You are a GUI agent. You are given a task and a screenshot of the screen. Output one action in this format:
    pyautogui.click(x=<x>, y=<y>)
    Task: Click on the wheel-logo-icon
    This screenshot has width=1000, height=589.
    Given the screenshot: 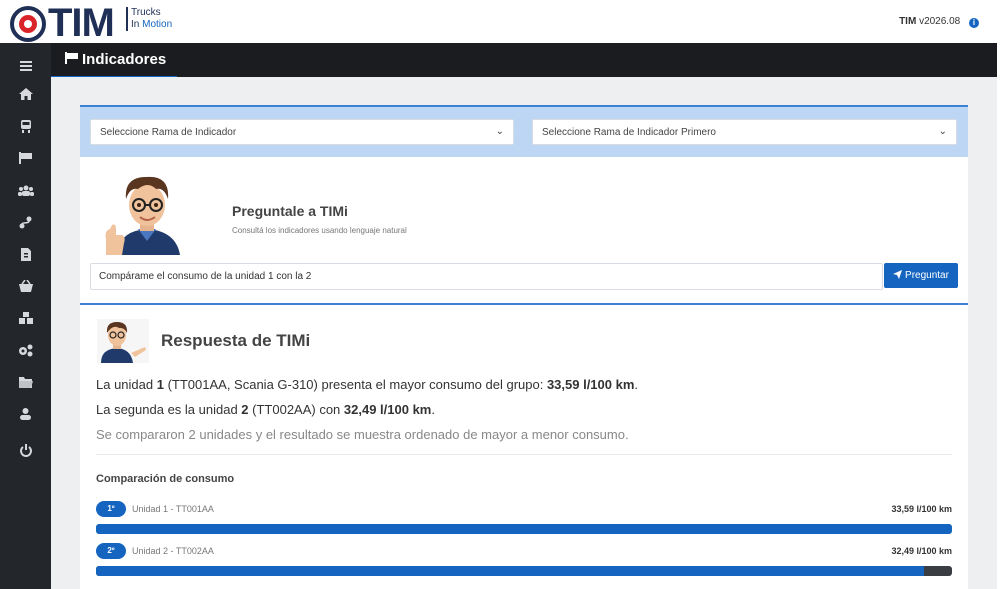 What is the action you would take?
    pyautogui.click(x=28, y=24)
    